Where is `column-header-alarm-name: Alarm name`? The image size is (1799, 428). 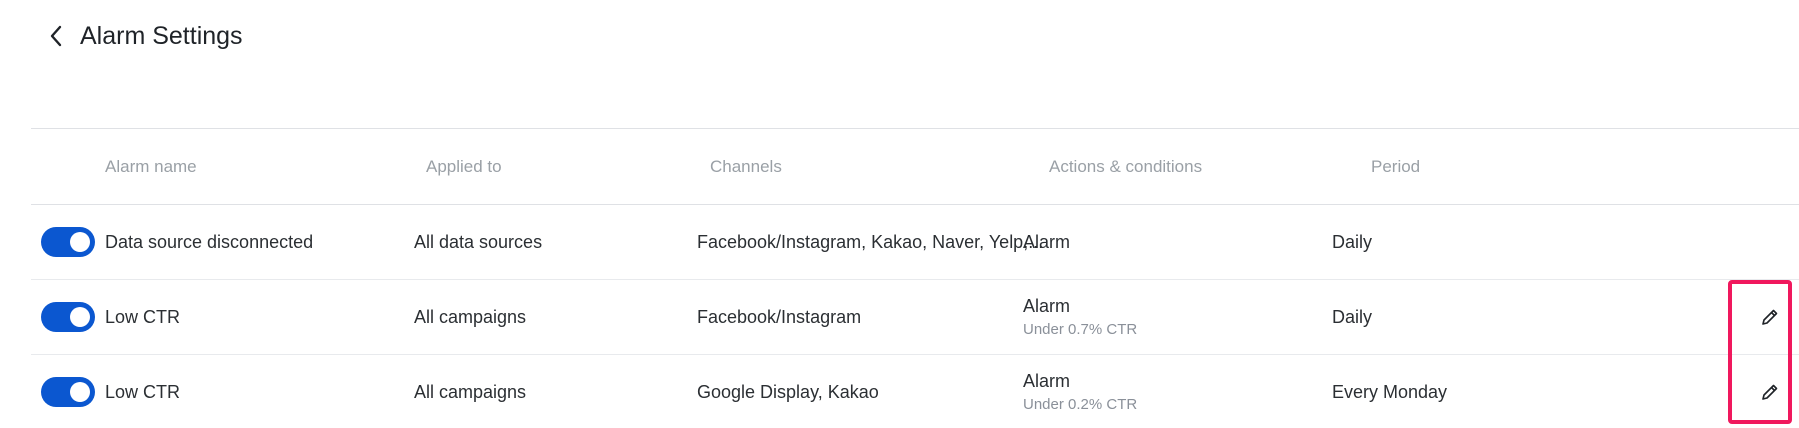 column-header-alarm-name: Alarm name is located at coordinates (151, 166).